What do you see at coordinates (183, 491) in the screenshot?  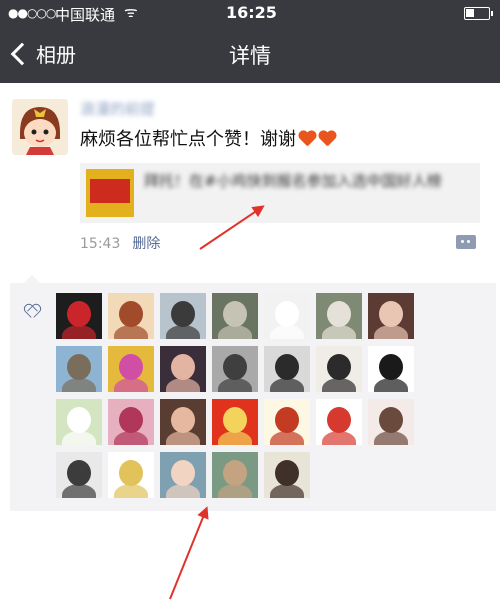 I see `baby-photo-body-icon` at bounding box center [183, 491].